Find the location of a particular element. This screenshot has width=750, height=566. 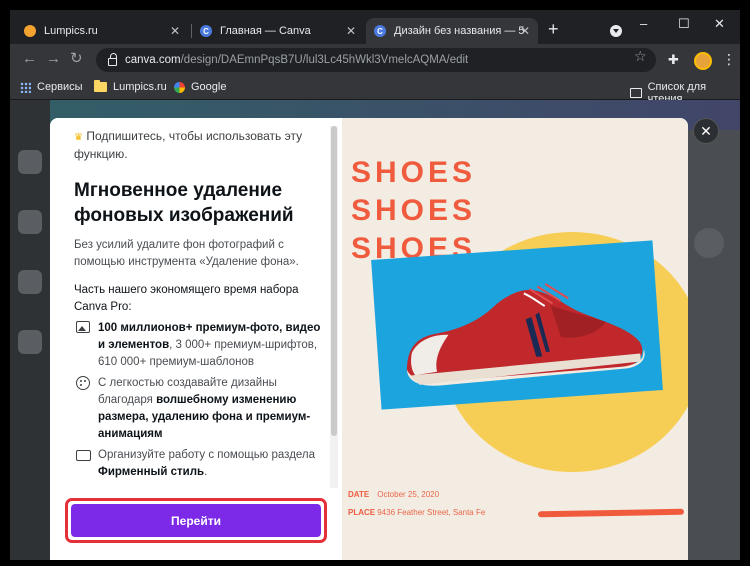

bookmark-label: Lumpics.ru is located at coordinates (140, 87).